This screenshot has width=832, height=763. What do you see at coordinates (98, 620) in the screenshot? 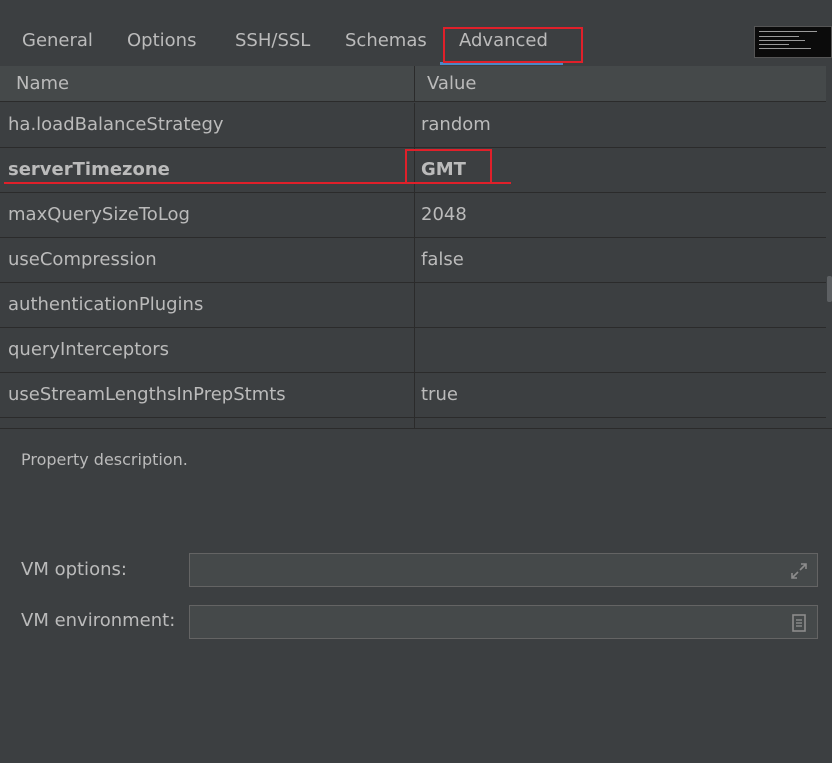
I see `vm-environment-label: VM environment:` at bounding box center [98, 620].